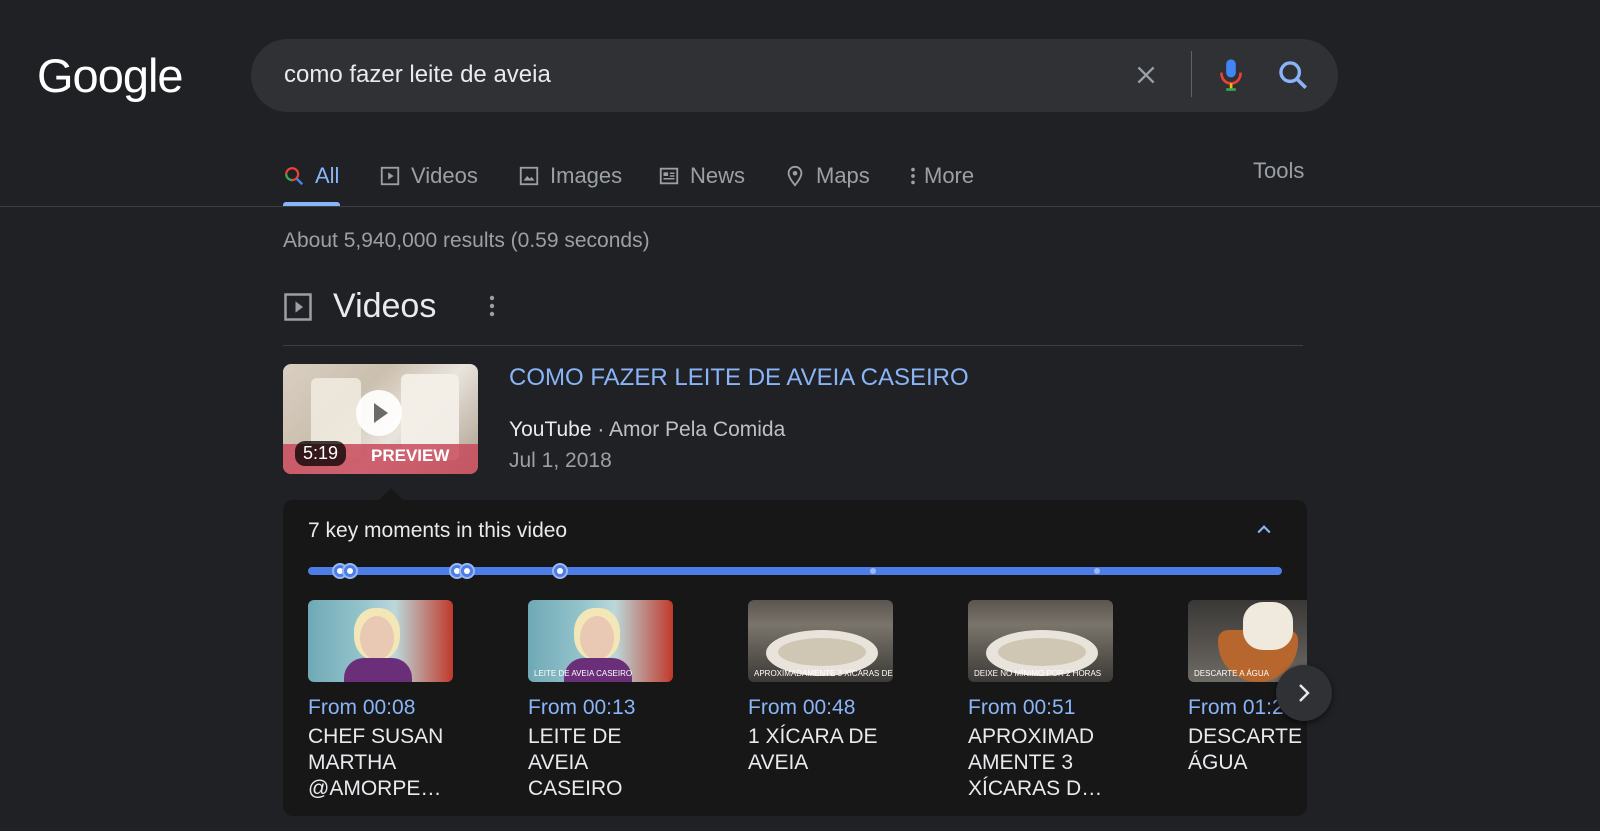 This screenshot has height=831, width=1600. I want to click on moment-label: LEITE DE AVEIA CASEIRO, so click(575, 762).